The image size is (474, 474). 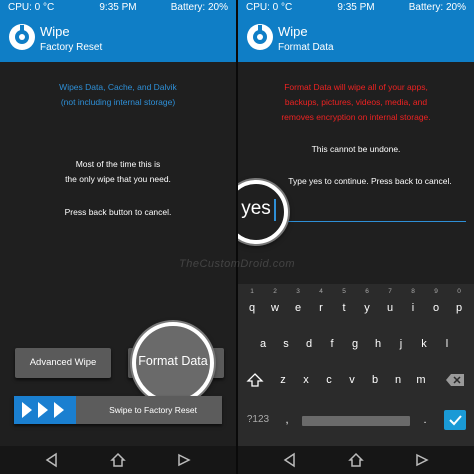 I want to click on key-f: f, so click(x=332, y=344).